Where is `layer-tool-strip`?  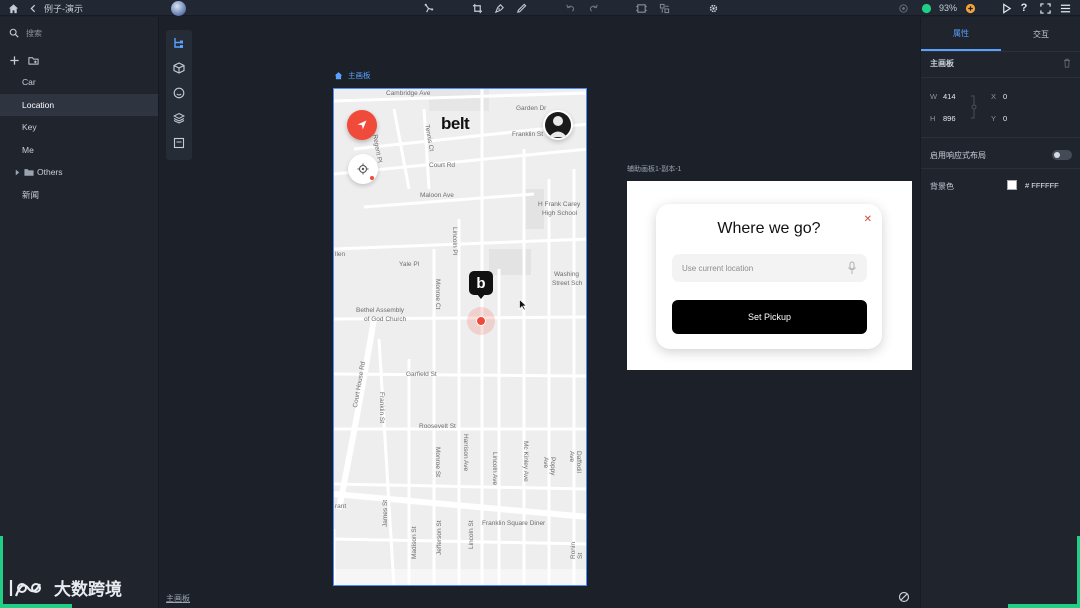
layer-tool-strip is located at coordinates (179, 95).